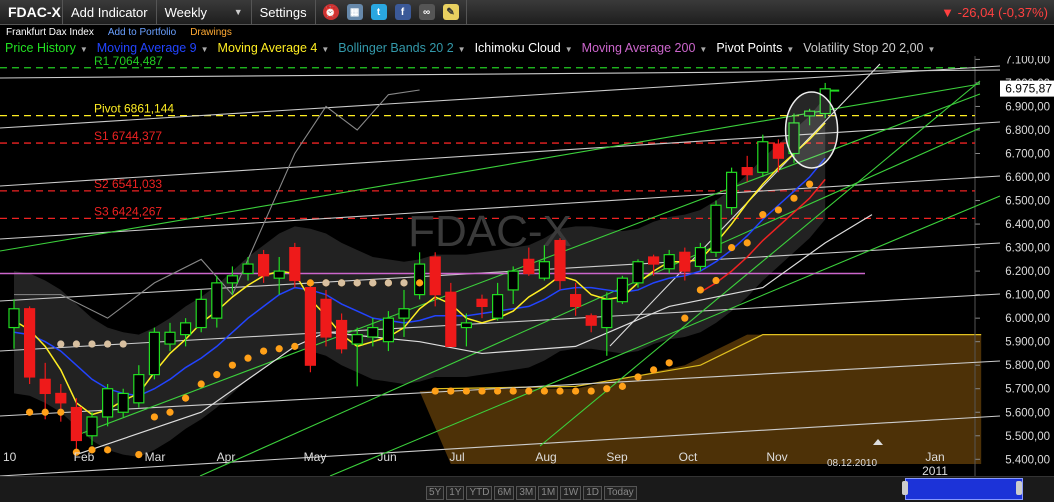 The width and height of the screenshot is (1054, 502). I want to click on navigator-left-handle, so click(905, 488).